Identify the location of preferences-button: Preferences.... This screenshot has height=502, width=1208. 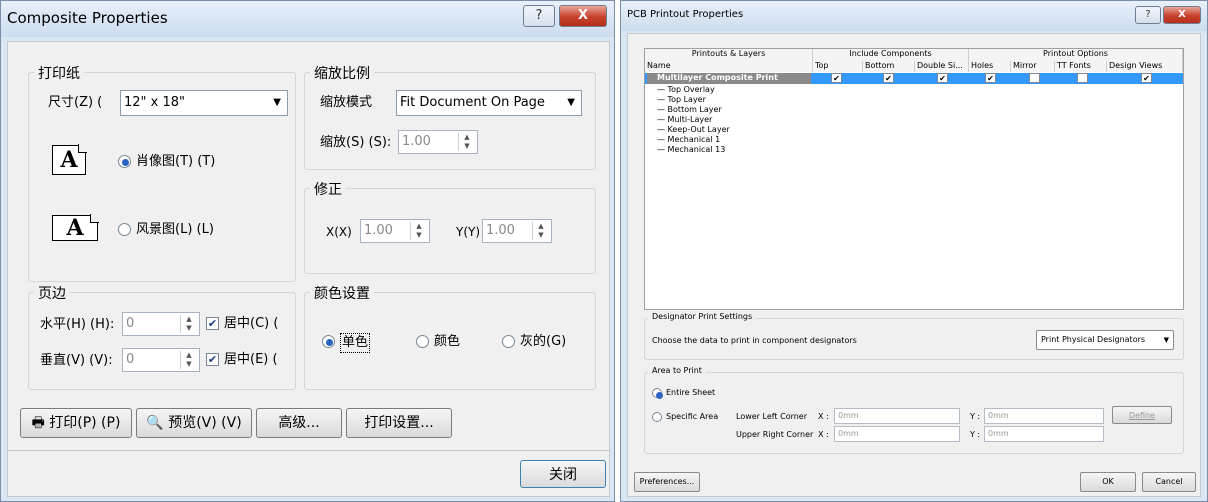
(667, 482).